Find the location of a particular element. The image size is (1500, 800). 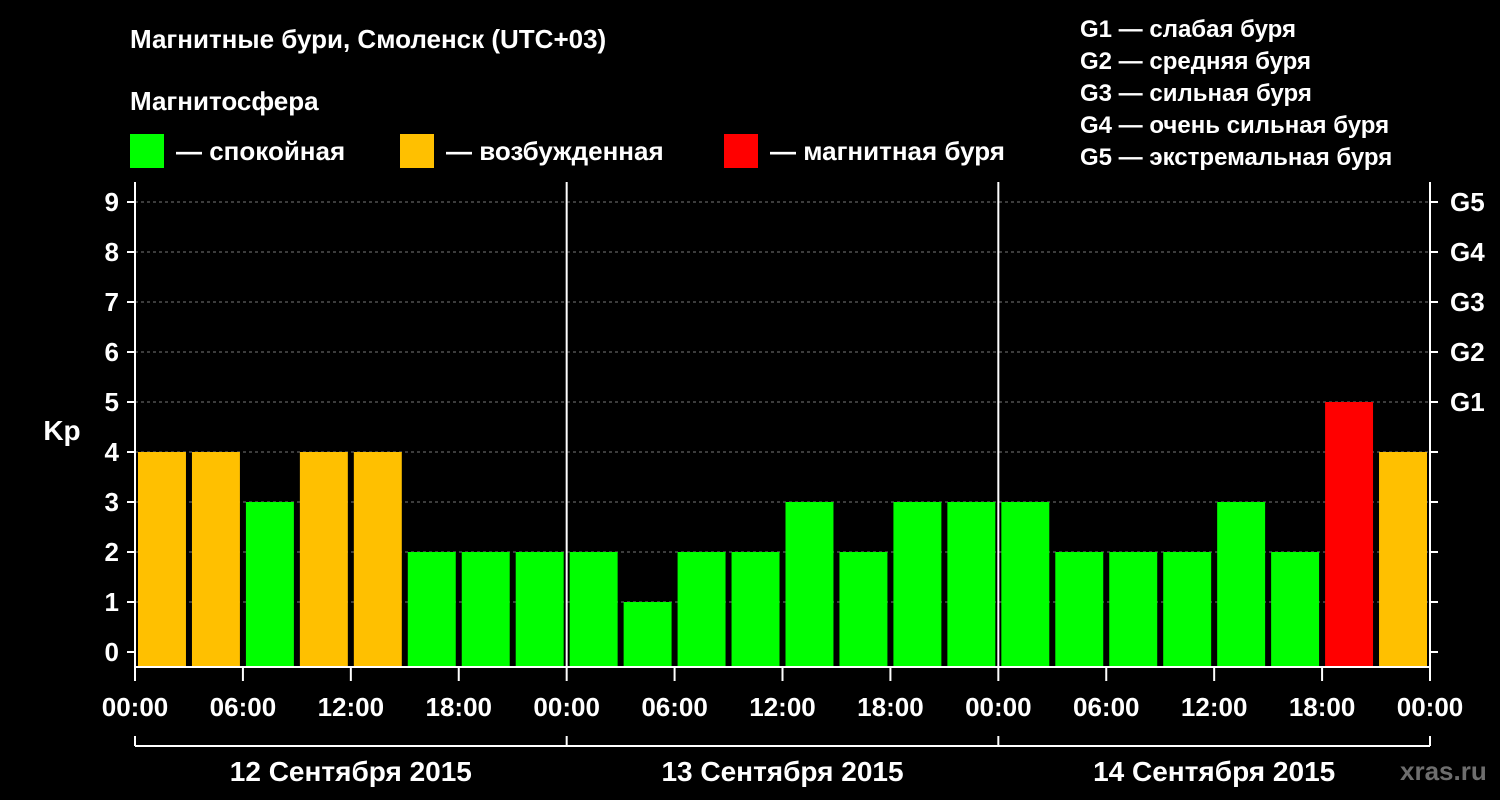

day-label: 12 Сентября 2015 is located at coordinates (351, 771).